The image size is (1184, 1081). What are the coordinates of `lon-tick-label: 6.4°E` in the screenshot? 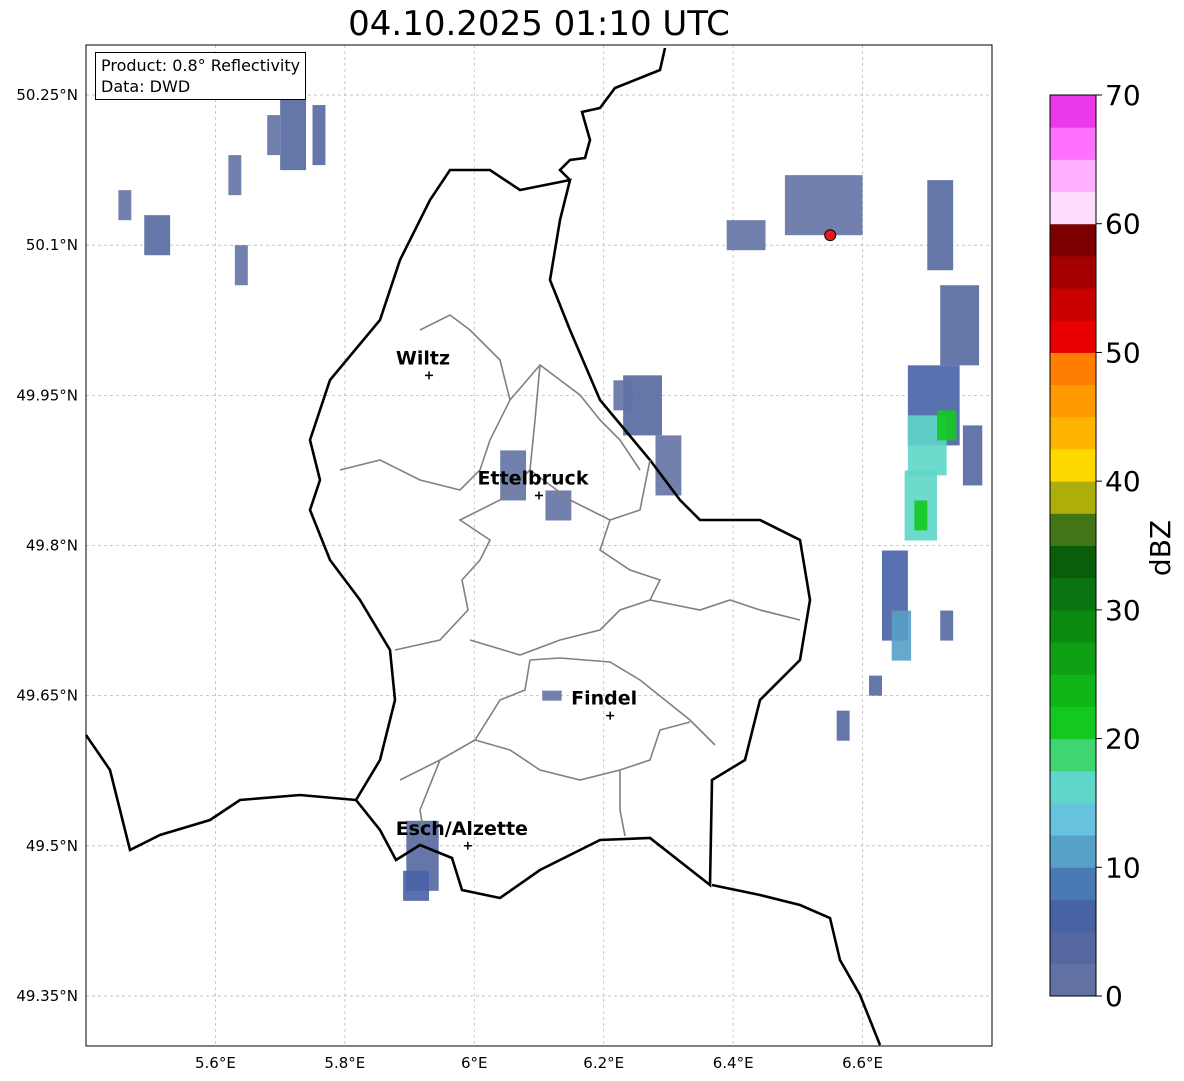 It's located at (733, 1063).